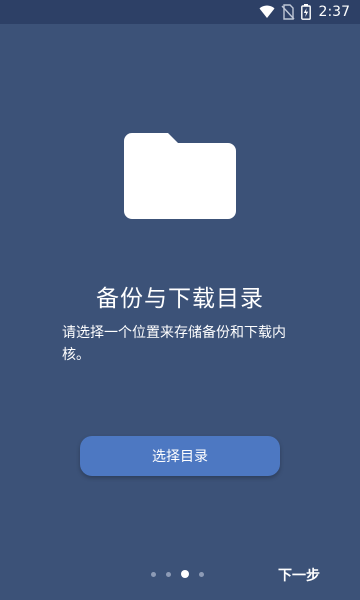 This screenshot has height=600, width=360. What do you see at coordinates (180, 456) in the screenshot?
I see `select-directory-button: 选择目录` at bounding box center [180, 456].